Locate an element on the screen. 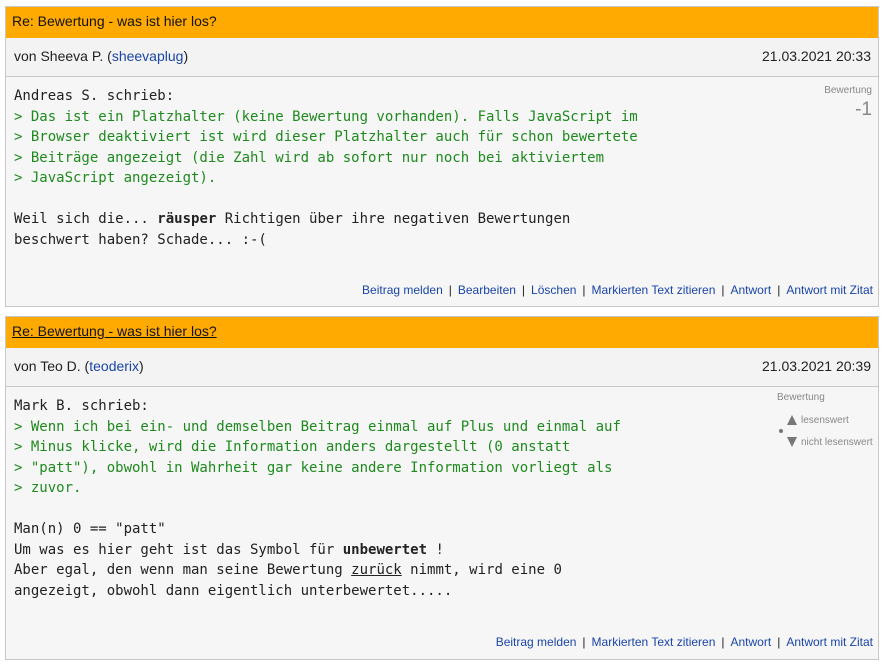  author-name: von Teo D. ( is located at coordinates (52, 366).